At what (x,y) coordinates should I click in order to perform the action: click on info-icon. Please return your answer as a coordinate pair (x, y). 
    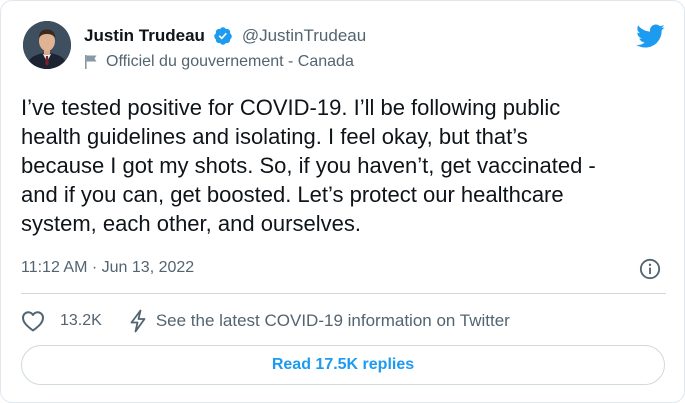
    Looking at the image, I should click on (650, 269).